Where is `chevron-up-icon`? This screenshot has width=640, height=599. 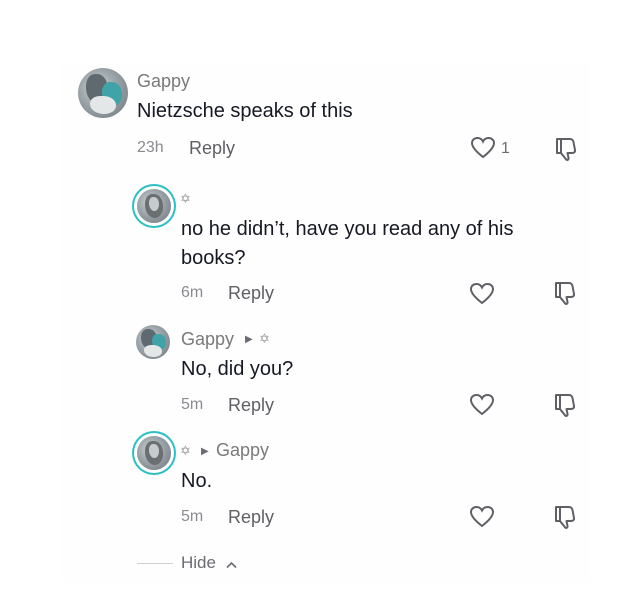
chevron-up-icon is located at coordinates (231, 564).